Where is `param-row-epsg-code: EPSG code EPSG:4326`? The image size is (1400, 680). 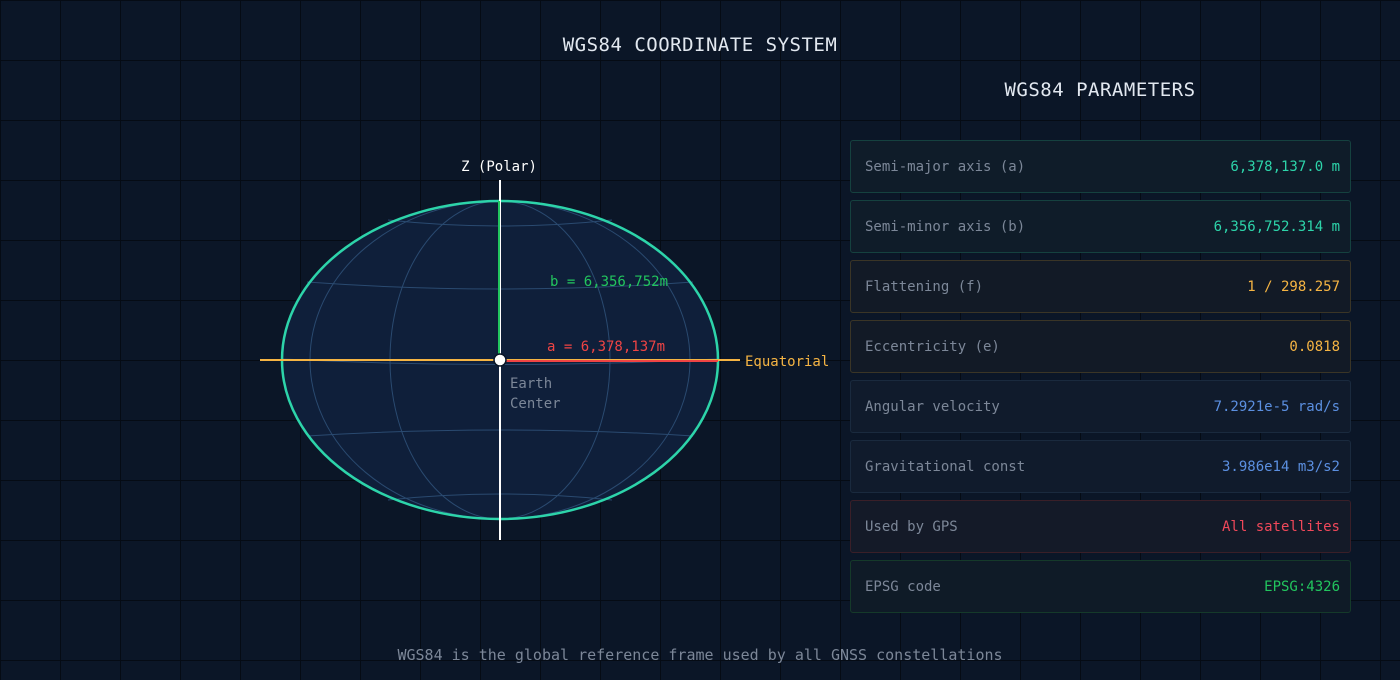
param-row-epsg-code: EPSG code EPSG:4326 is located at coordinates (1100, 586).